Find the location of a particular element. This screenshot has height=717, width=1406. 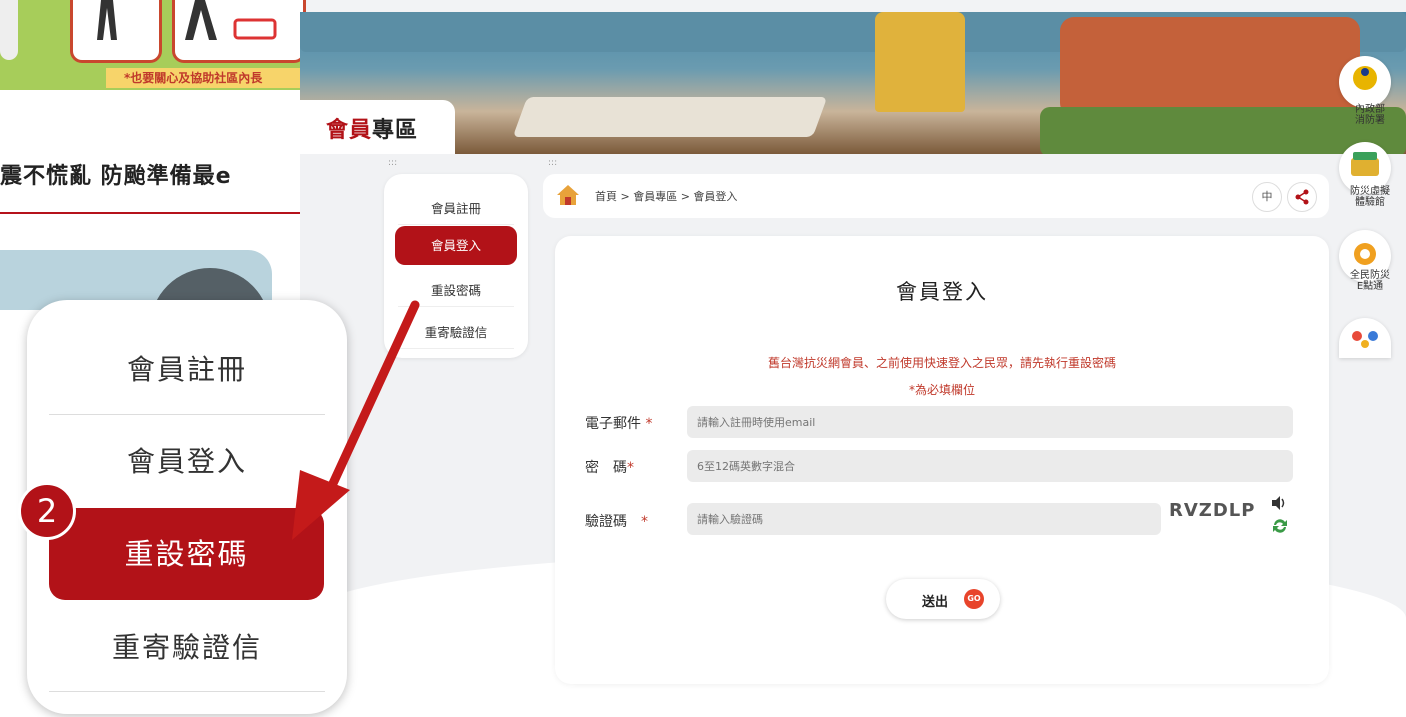

zoom-item-reset-password: 重設密碼 is located at coordinates (186, 554).